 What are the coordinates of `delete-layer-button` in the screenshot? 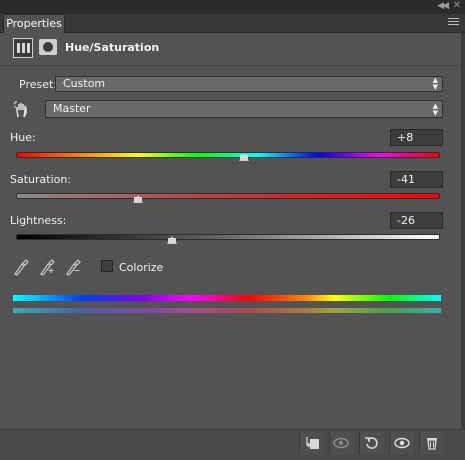 It's located at (431, 443).